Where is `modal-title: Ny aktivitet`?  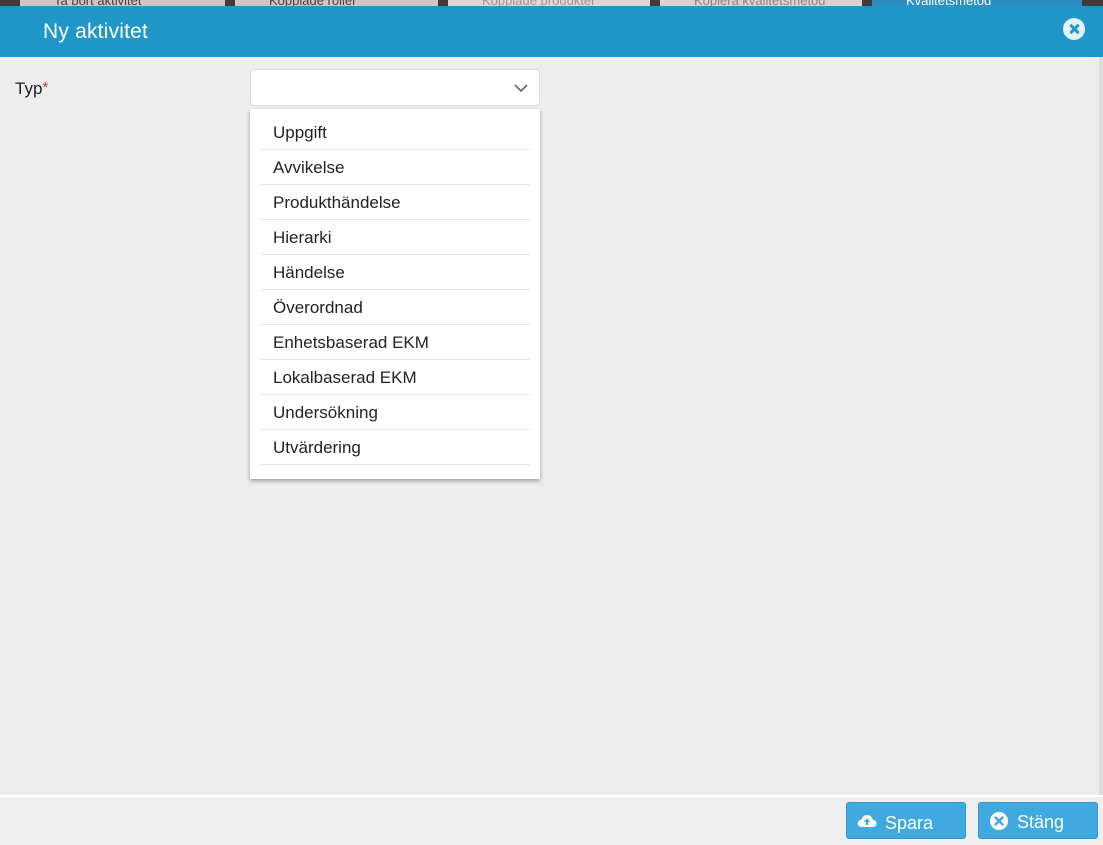
modal-title: Ny aktivitet is located at coordinates (96, 31).